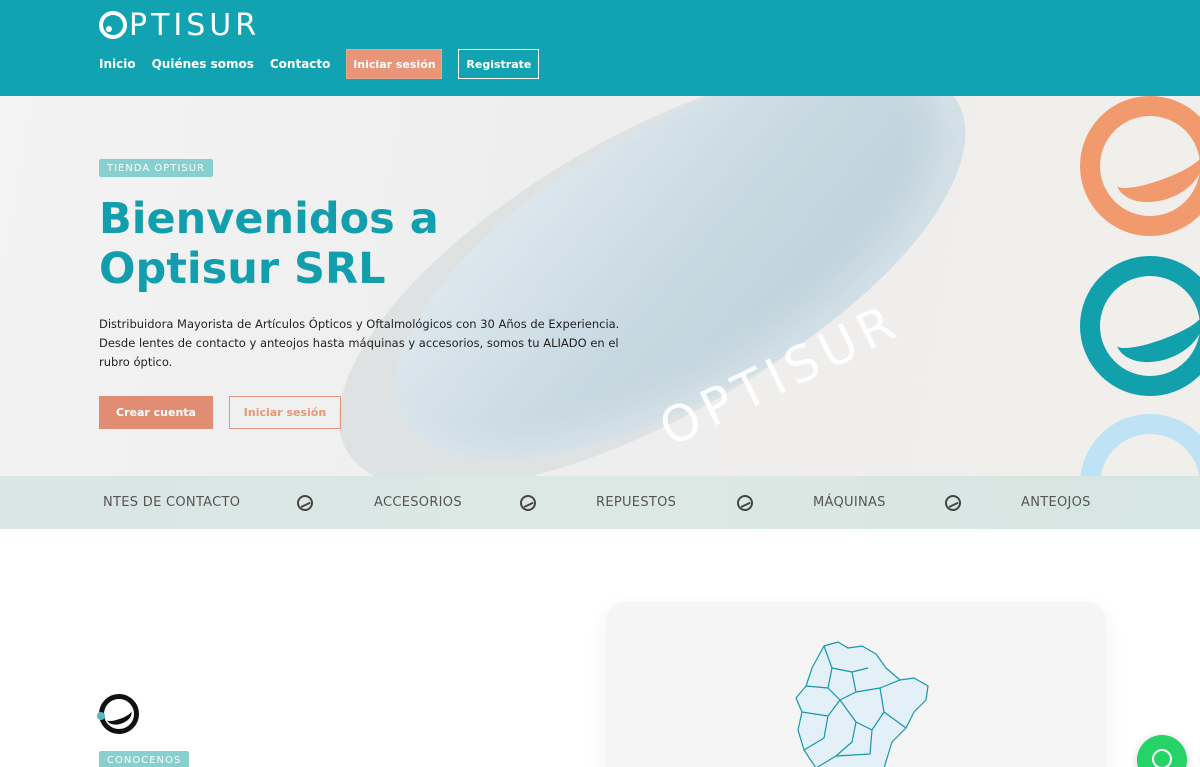  I want to click on category-item: NTES DE CONTACTO, so click(171, 502).